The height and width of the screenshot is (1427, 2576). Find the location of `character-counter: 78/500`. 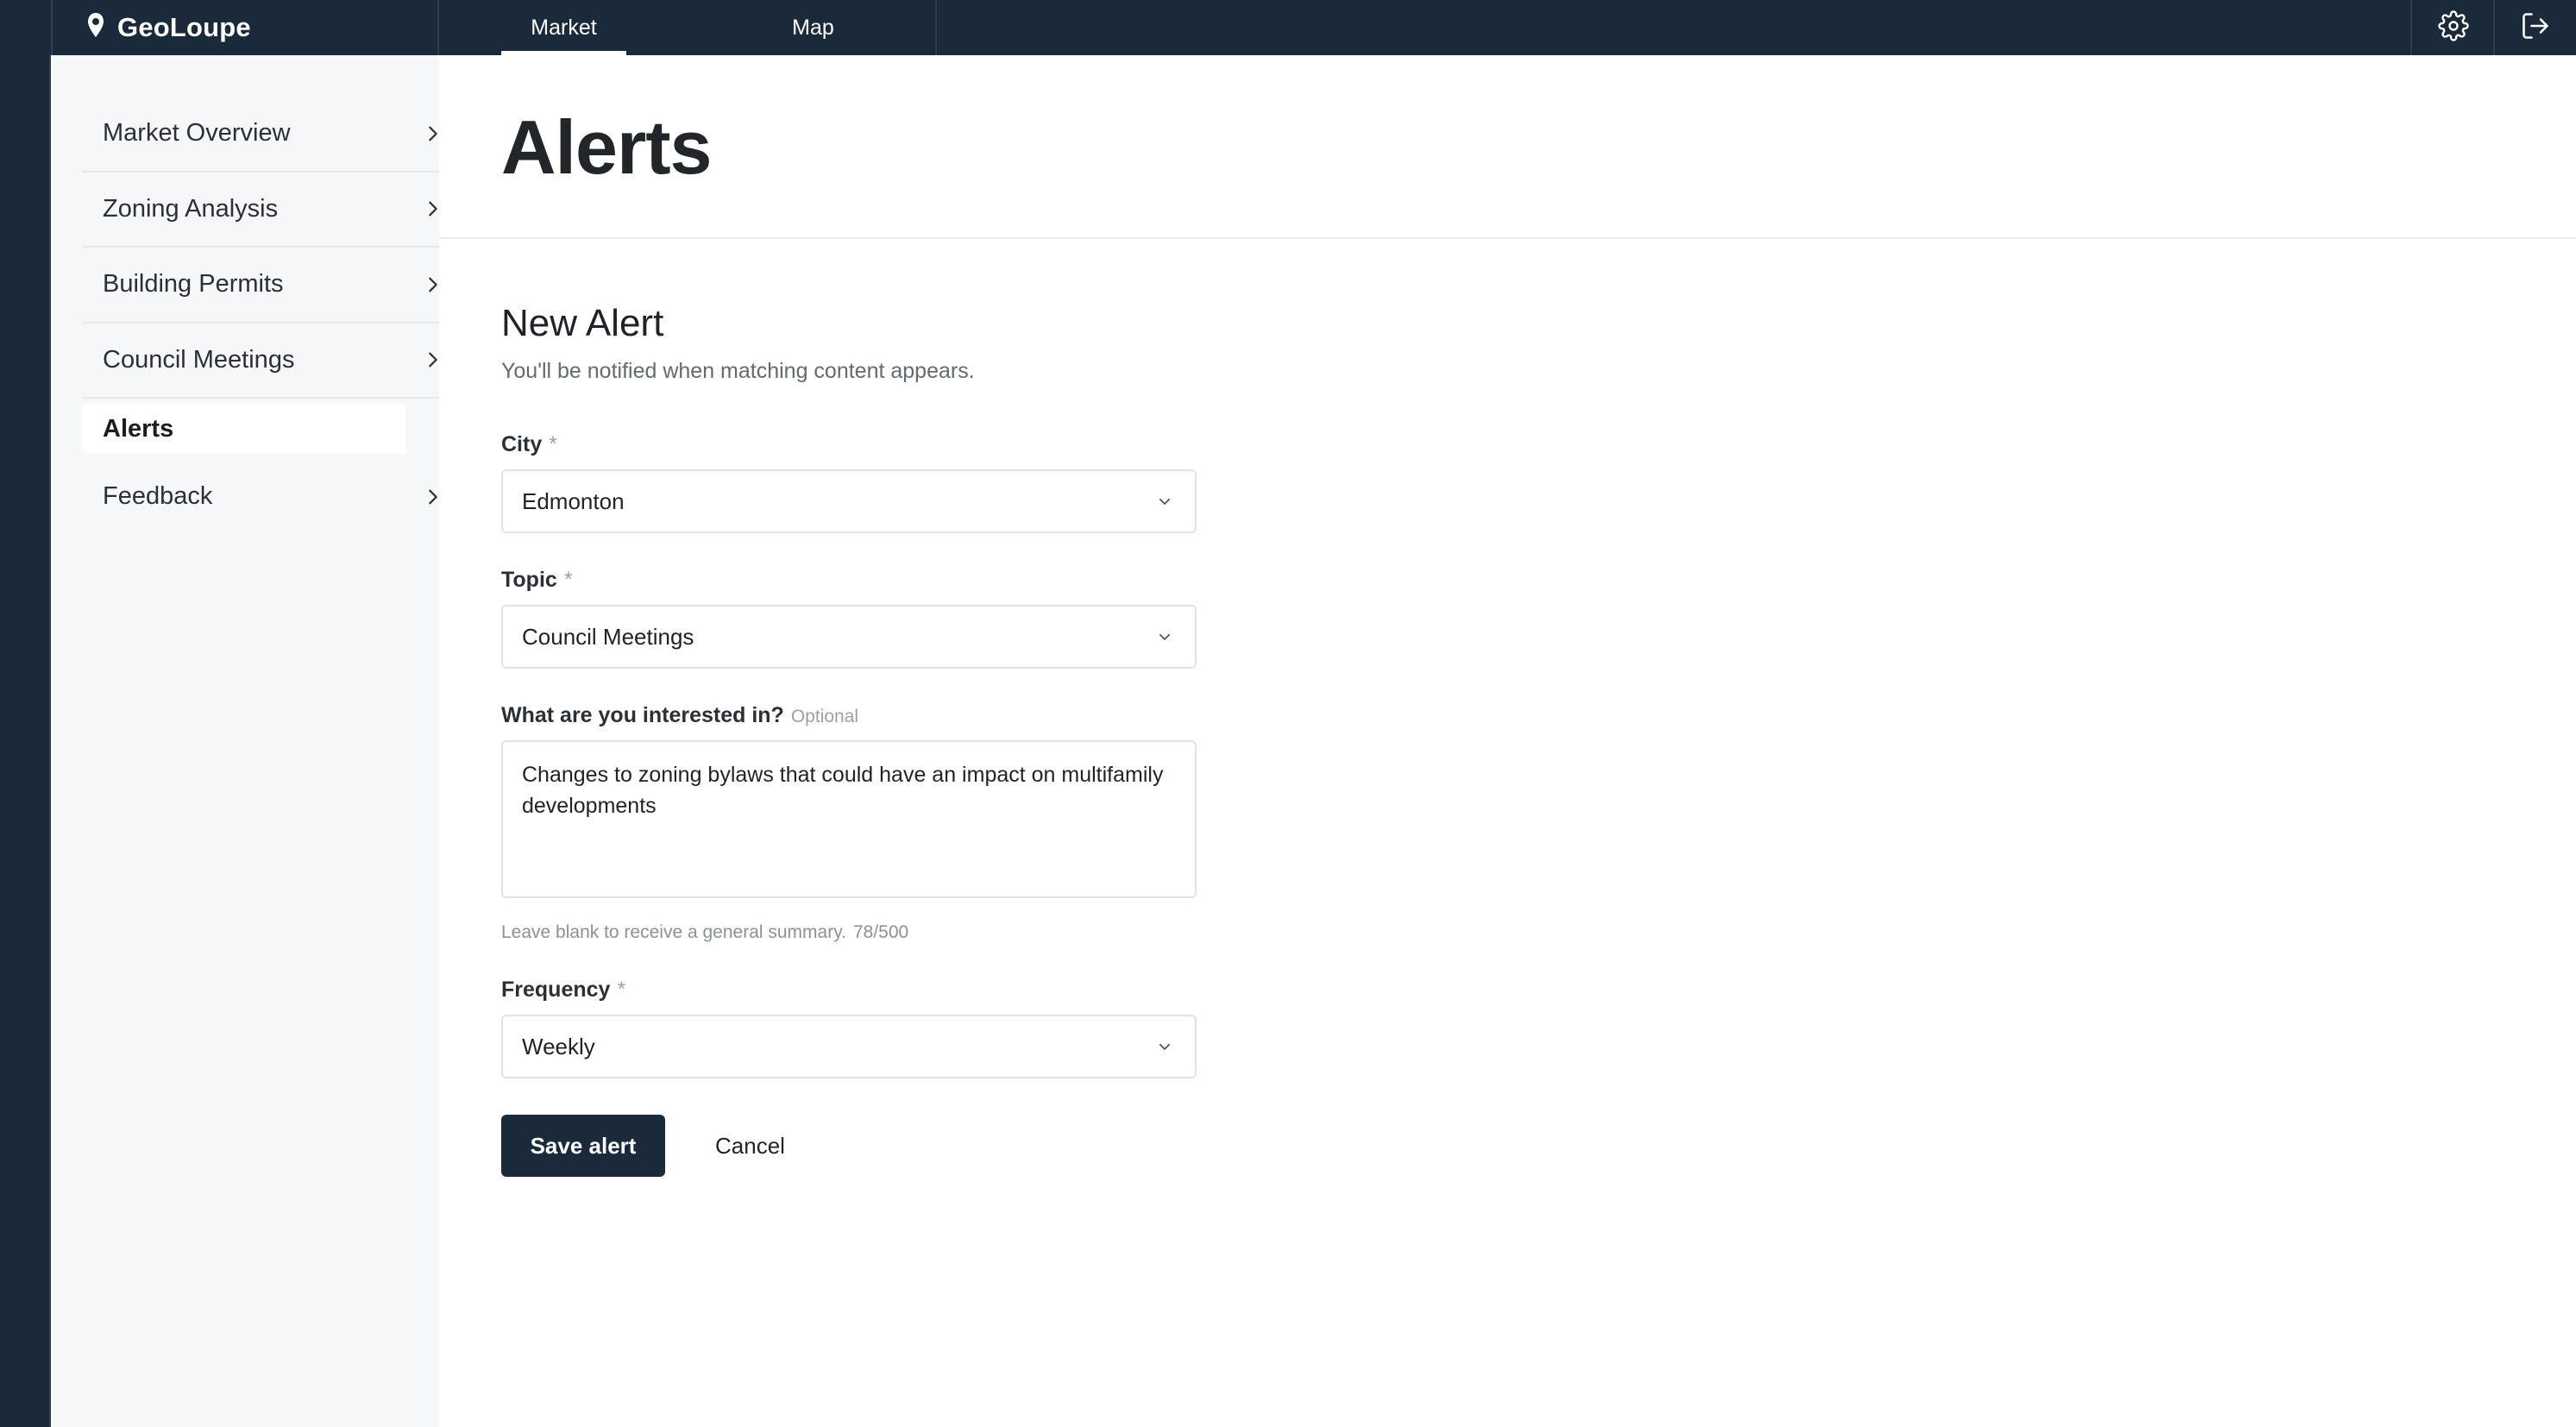

character-counter: 78/500 is located at coordinates (880, 932).